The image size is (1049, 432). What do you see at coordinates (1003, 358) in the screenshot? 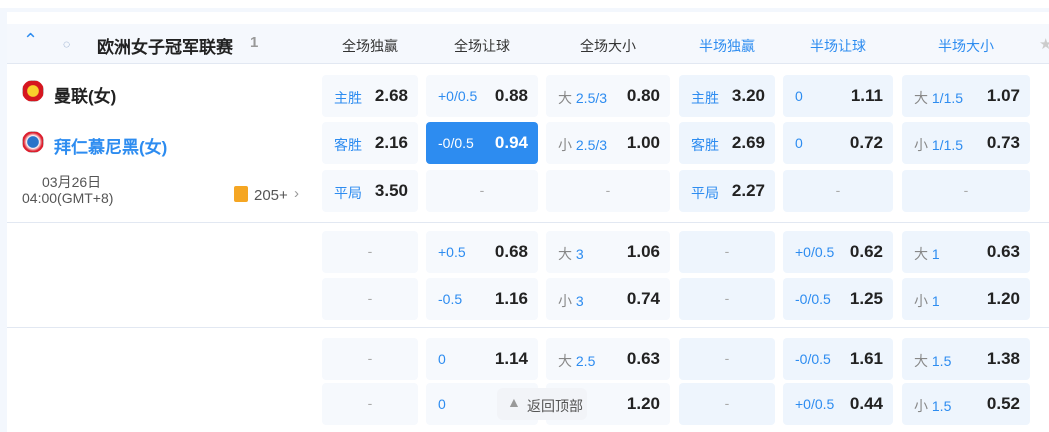
I see `odds-value: 1.38` at bounding box center [1003, 358].